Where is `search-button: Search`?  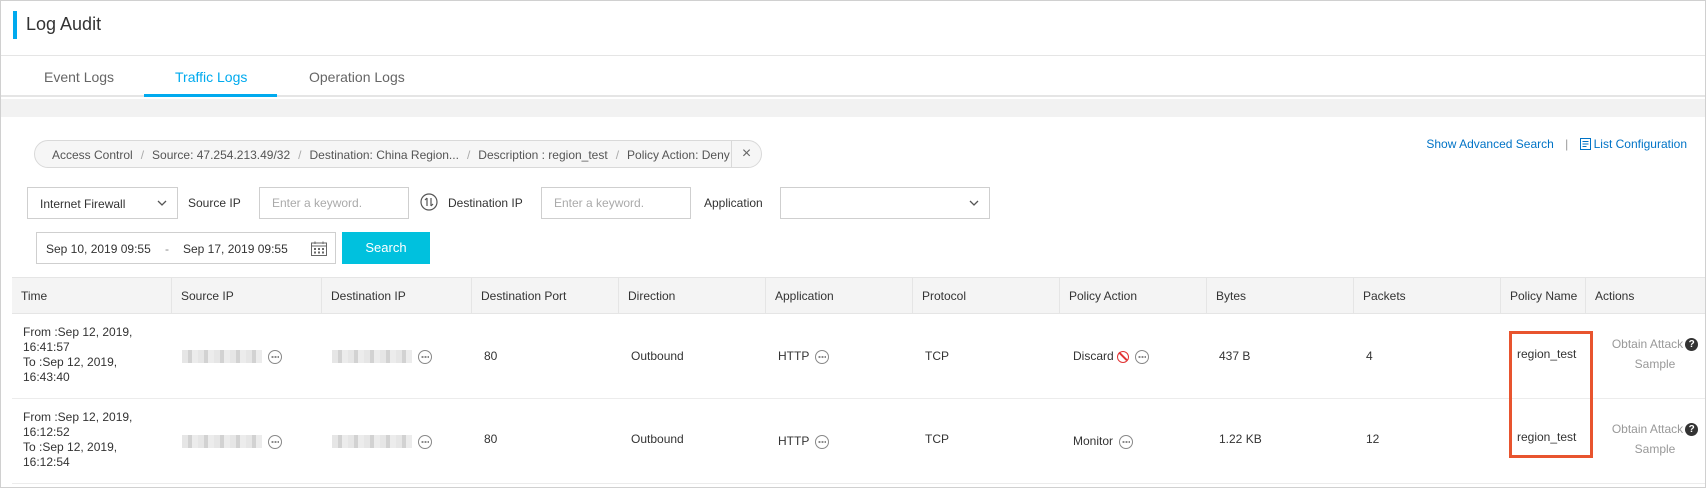
search-button: Search is located at coordinates (386, 248).